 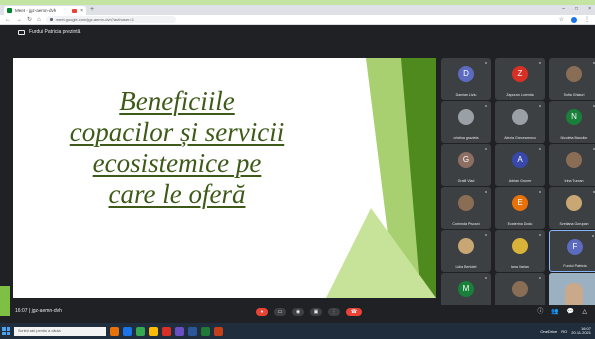 What do you see at coordinates (5, 301) in the screenshot?
I see `green-corner-accent` at bounding box center [5, 301].